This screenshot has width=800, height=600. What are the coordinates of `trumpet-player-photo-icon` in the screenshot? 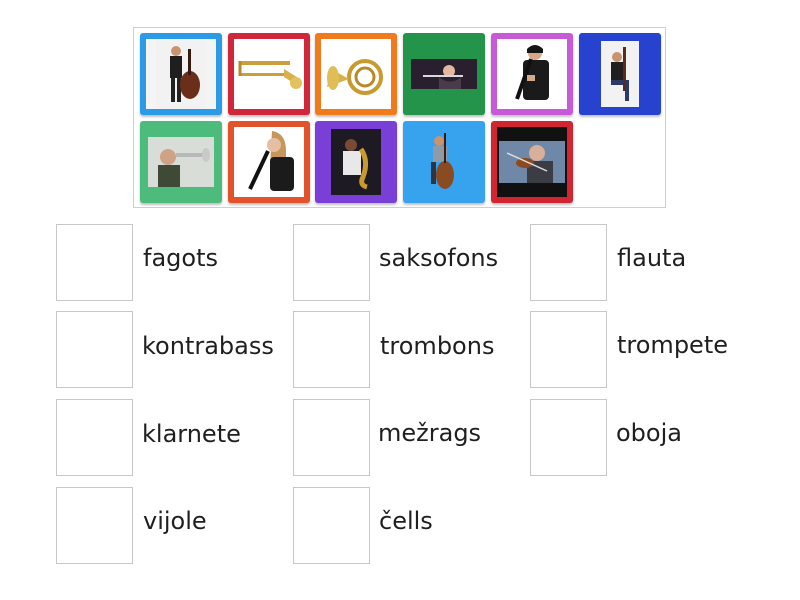 It's located at (181, 162).